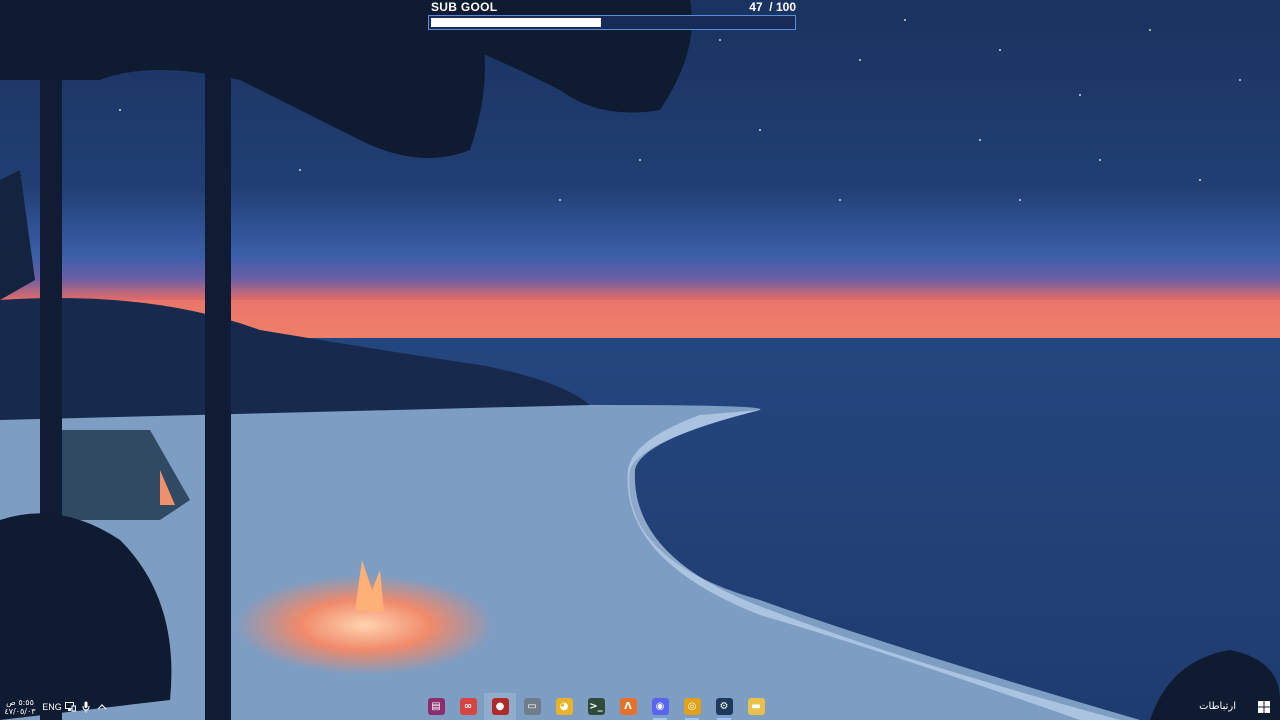  I want to click on show-hidden-icons-chevron, so click(102, 706).